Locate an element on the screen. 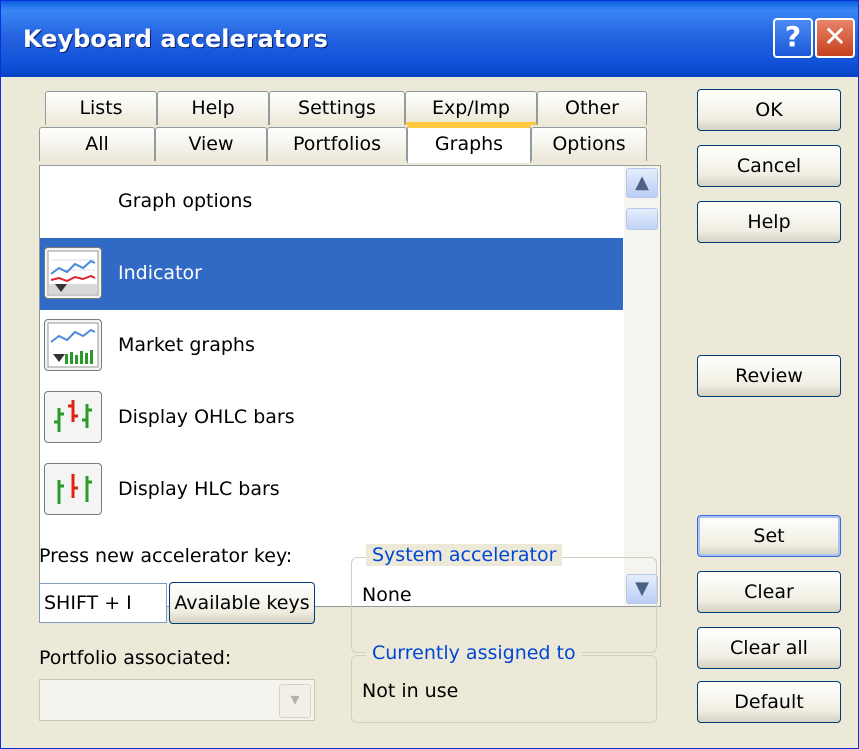  system-accelerator-title: System accelerator is located at coordinates (464, 555).